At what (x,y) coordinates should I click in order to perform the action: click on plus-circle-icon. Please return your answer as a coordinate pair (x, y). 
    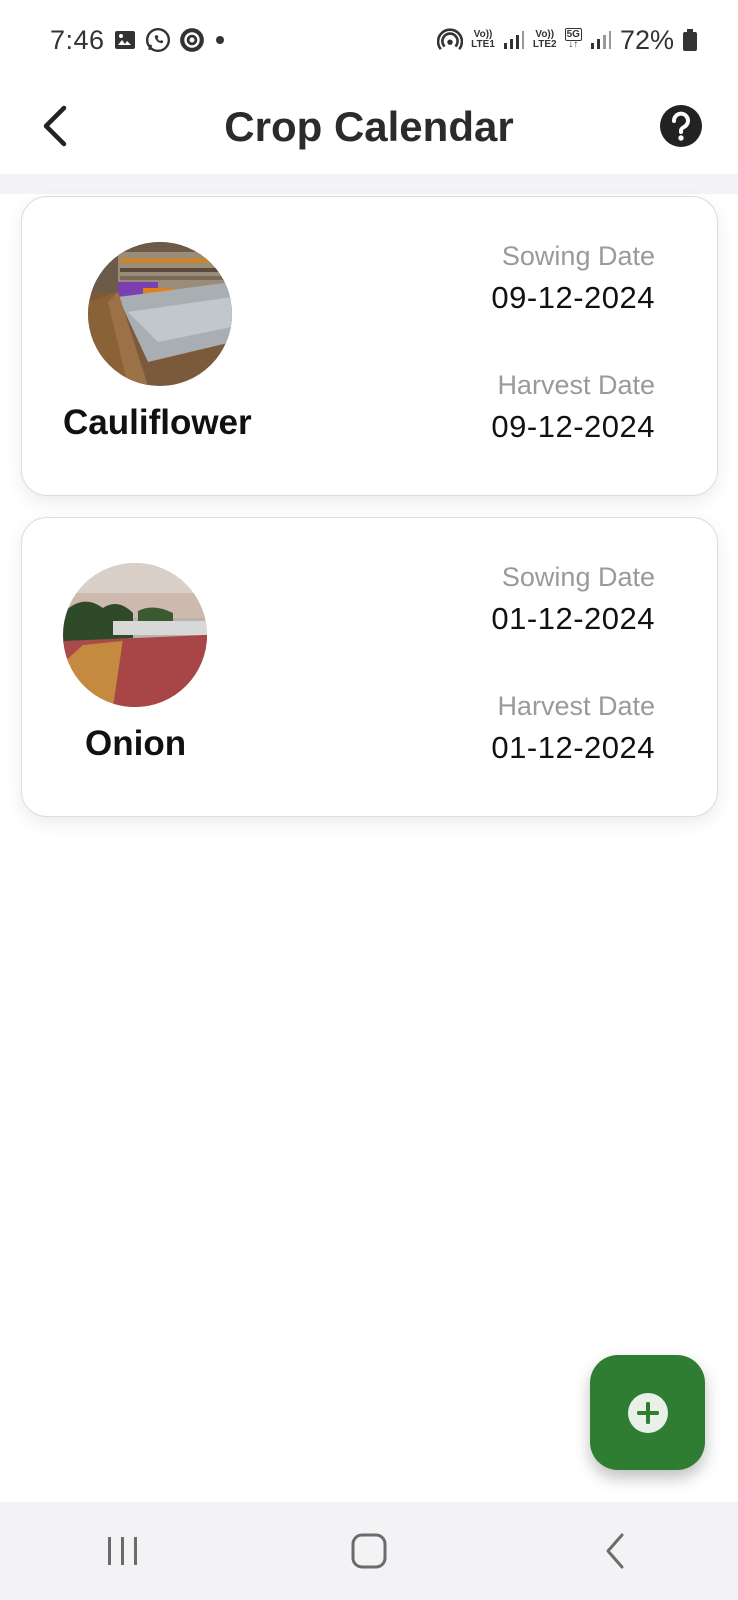
    Looking at the image, I should click on (647, 1412).